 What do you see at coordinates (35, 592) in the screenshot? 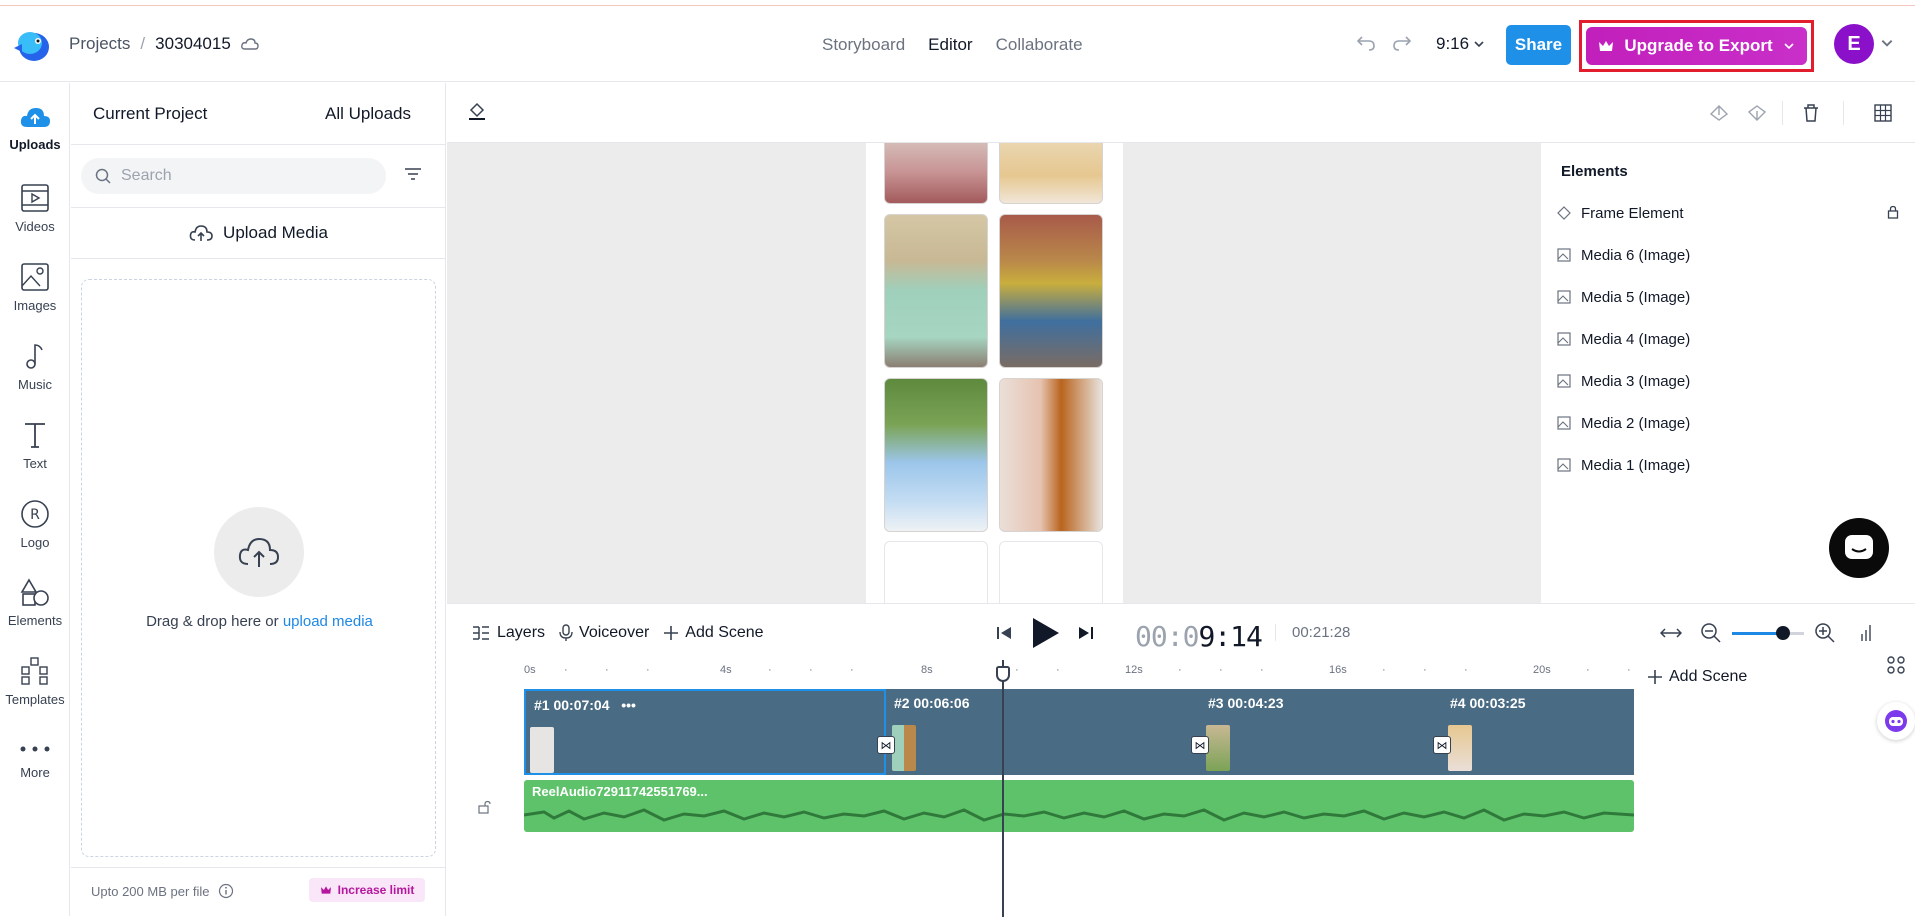
I see `shapes-icon` at bounding box center [35, 592].